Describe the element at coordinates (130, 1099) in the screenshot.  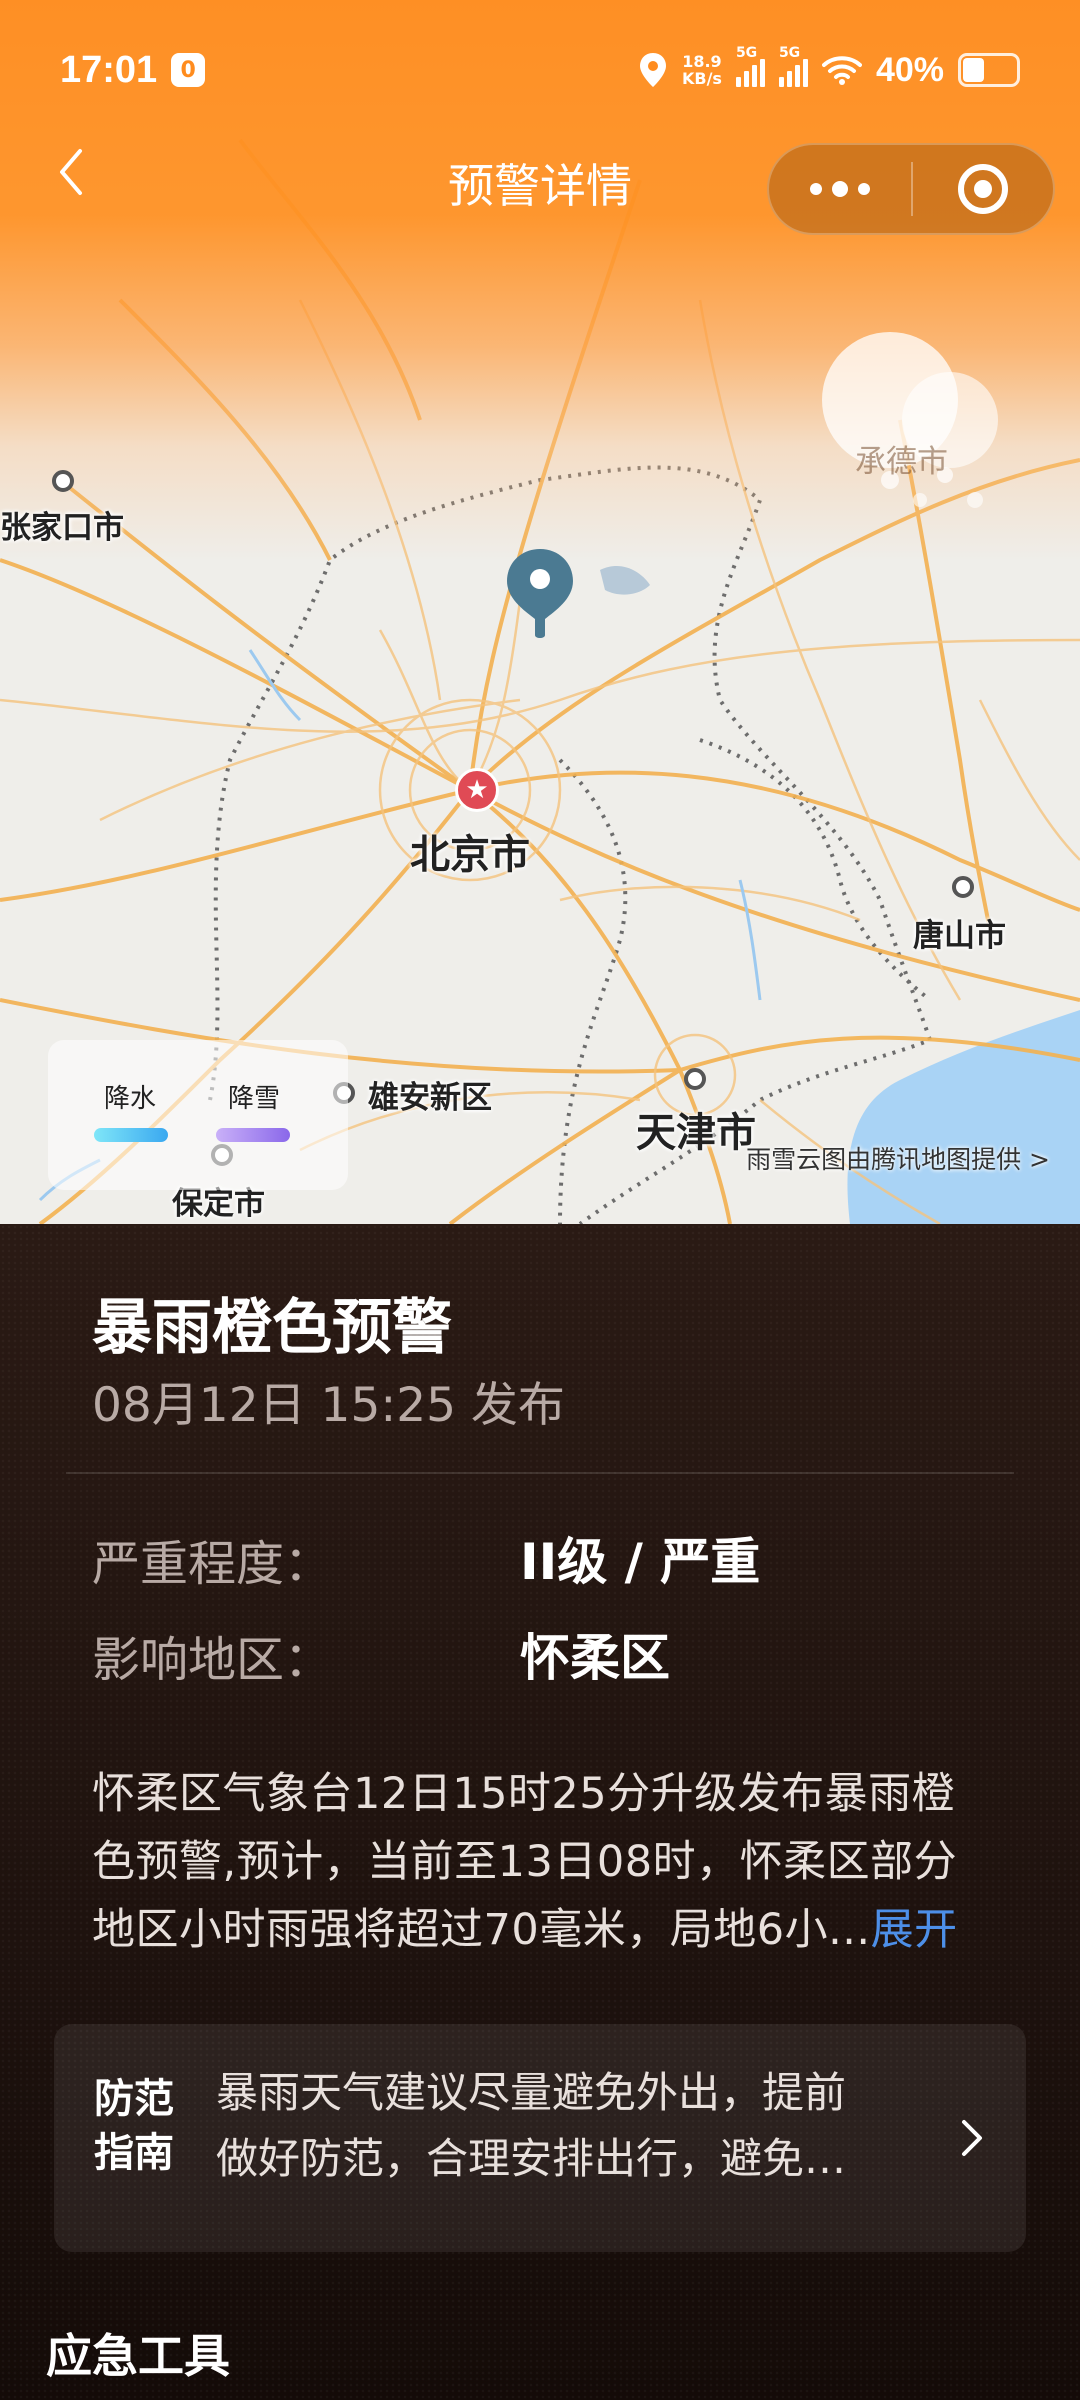
I see `legend-rain-label: 降水` at that location.